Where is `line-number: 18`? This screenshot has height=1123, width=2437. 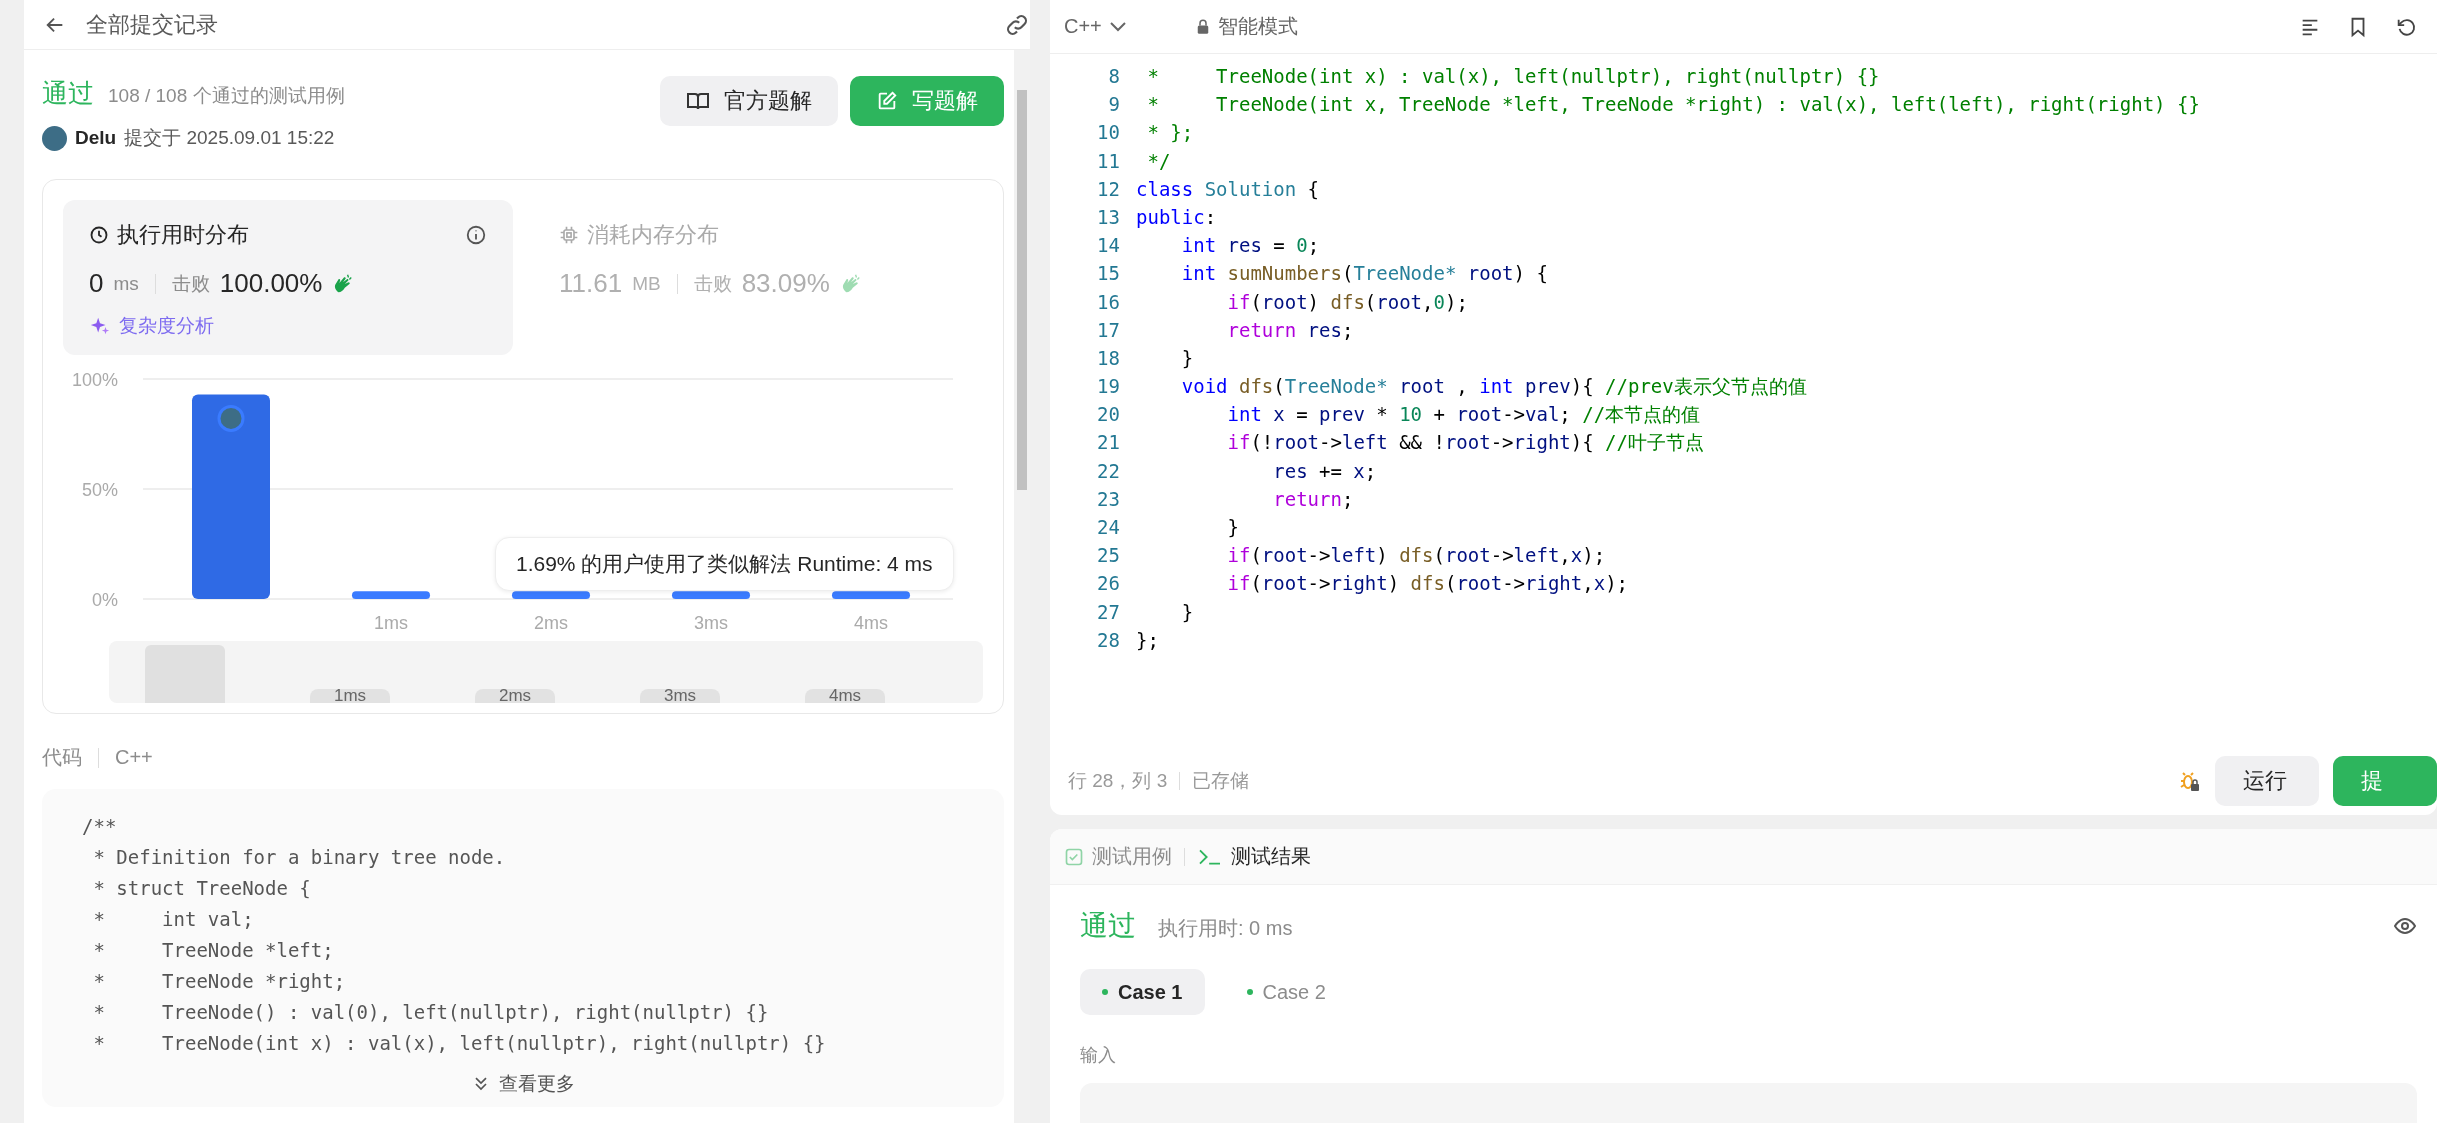
line-number: 18 is located at coordinates (1108, 358).